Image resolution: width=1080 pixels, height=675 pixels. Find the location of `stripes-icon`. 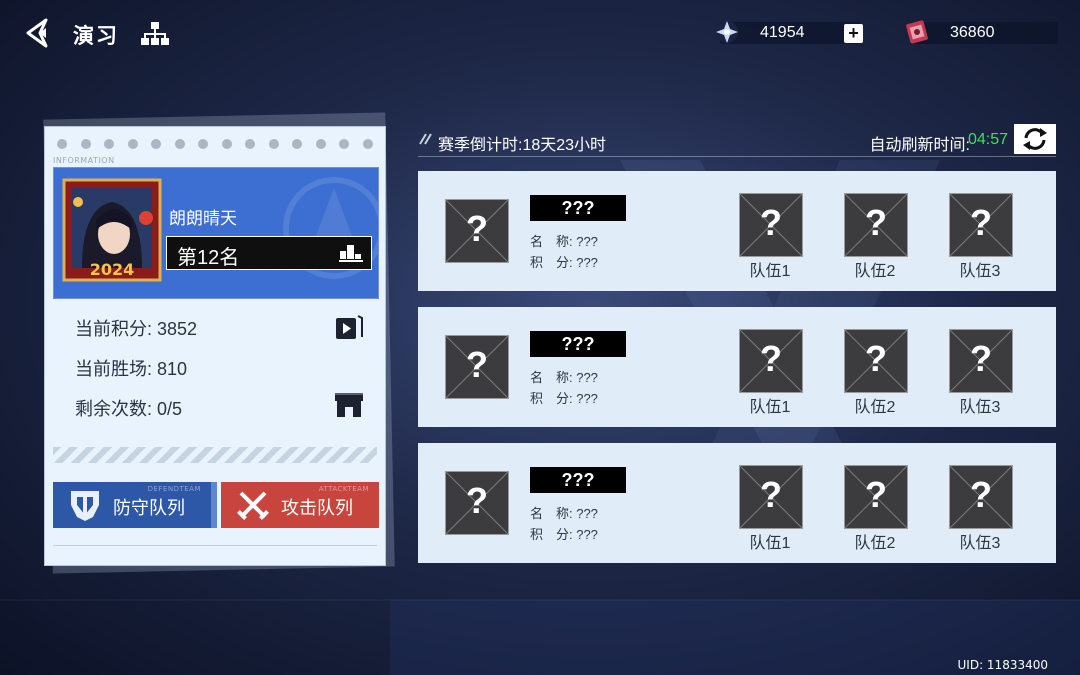

stripes-icon is located at coordinates (425, 139).